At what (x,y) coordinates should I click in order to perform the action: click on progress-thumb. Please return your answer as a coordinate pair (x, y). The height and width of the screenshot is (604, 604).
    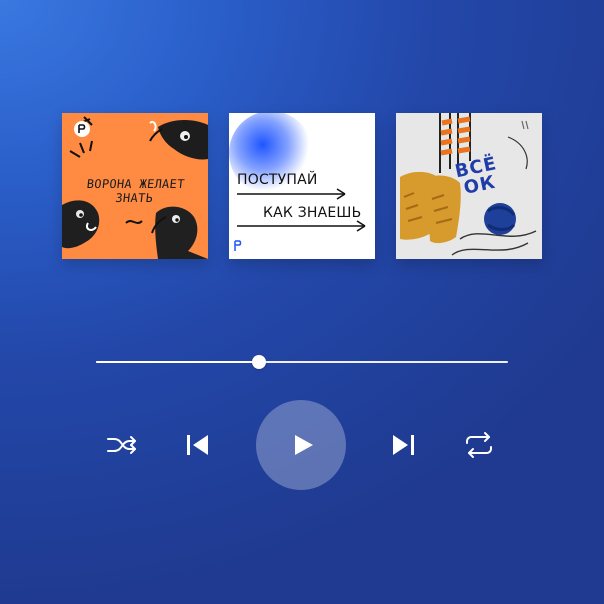
    Looking at the image, I should click on (259, 362).